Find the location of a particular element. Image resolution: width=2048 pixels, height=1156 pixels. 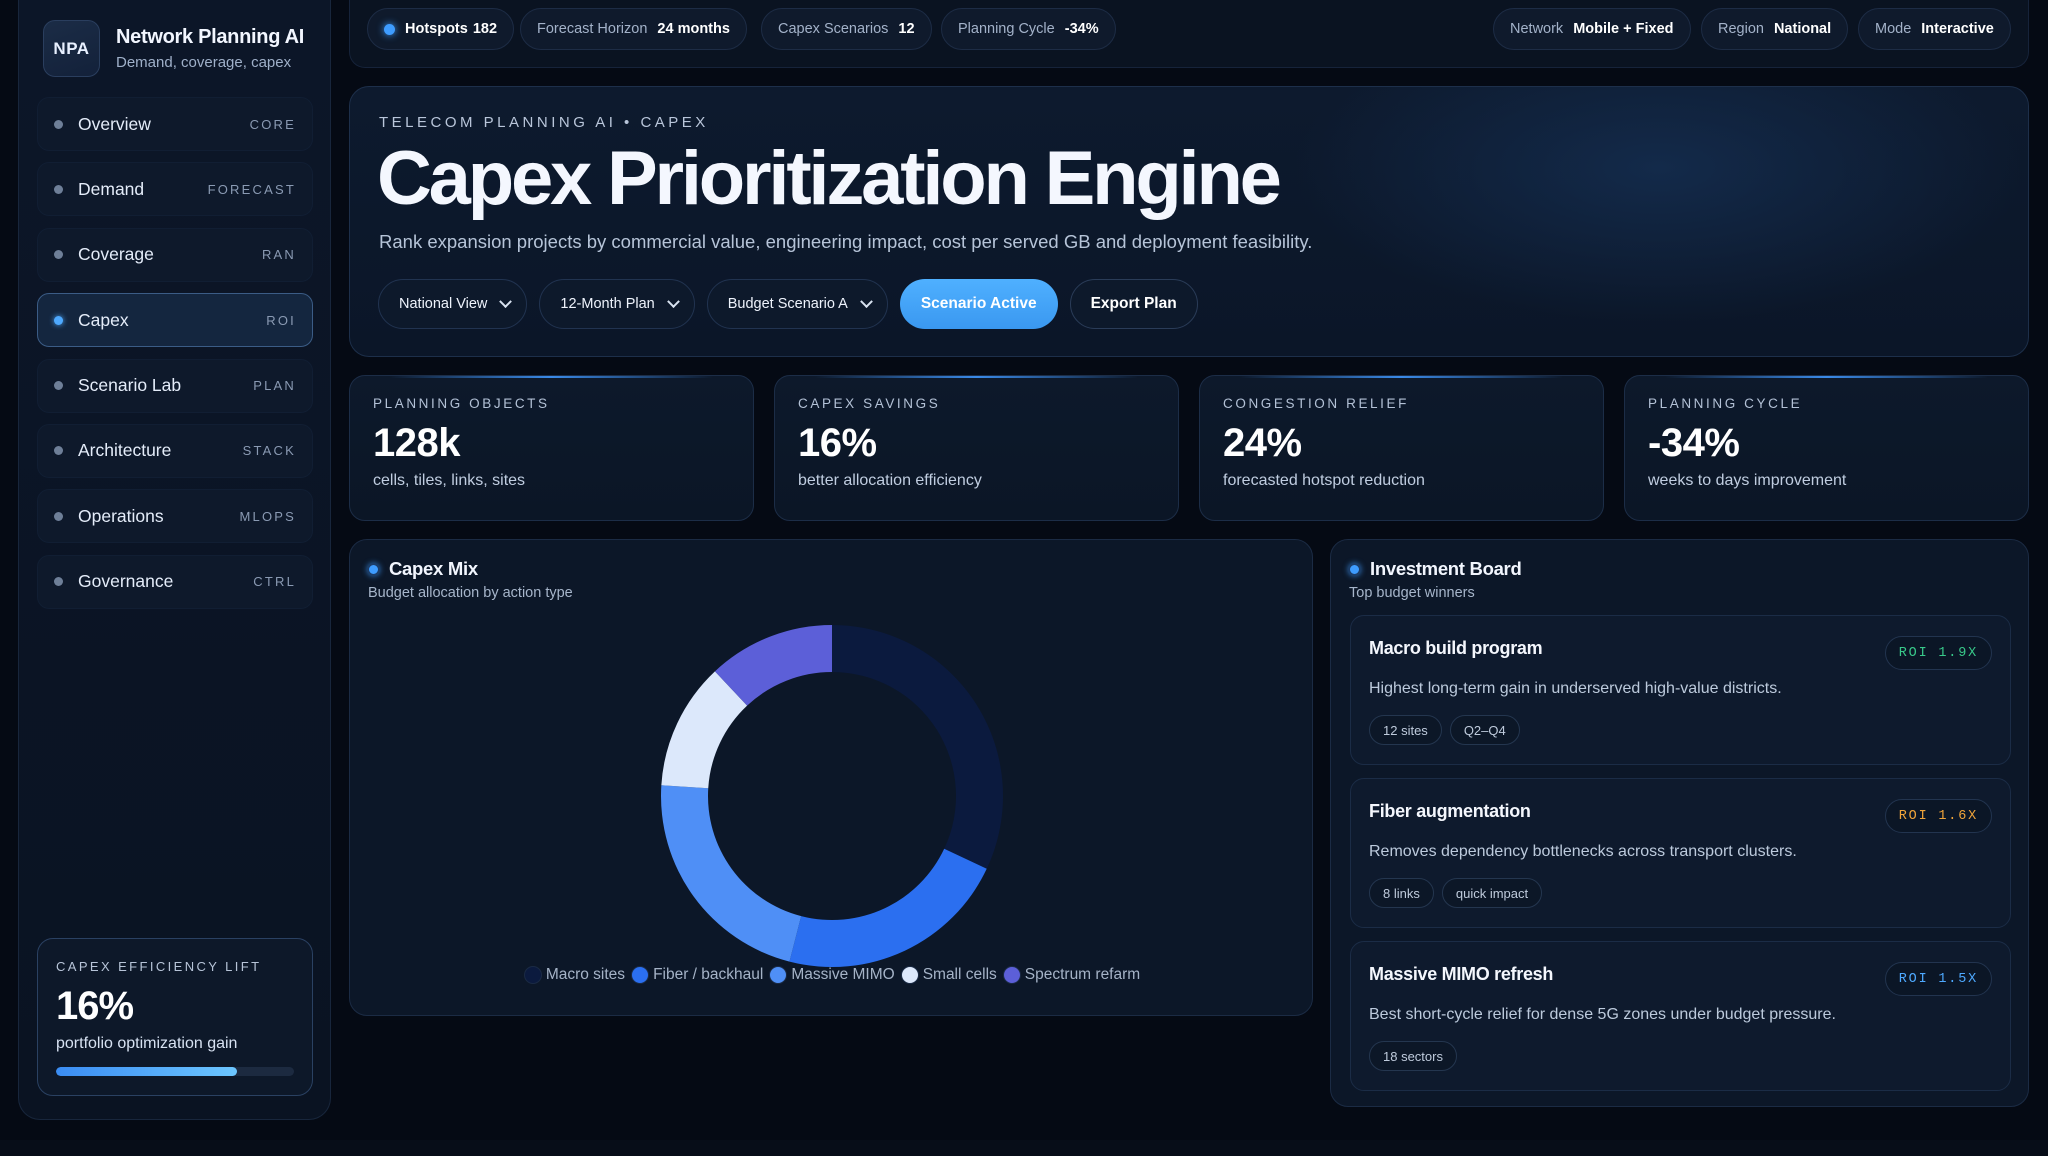

legend-label: Macro sites is located at coordinates (585, 974).